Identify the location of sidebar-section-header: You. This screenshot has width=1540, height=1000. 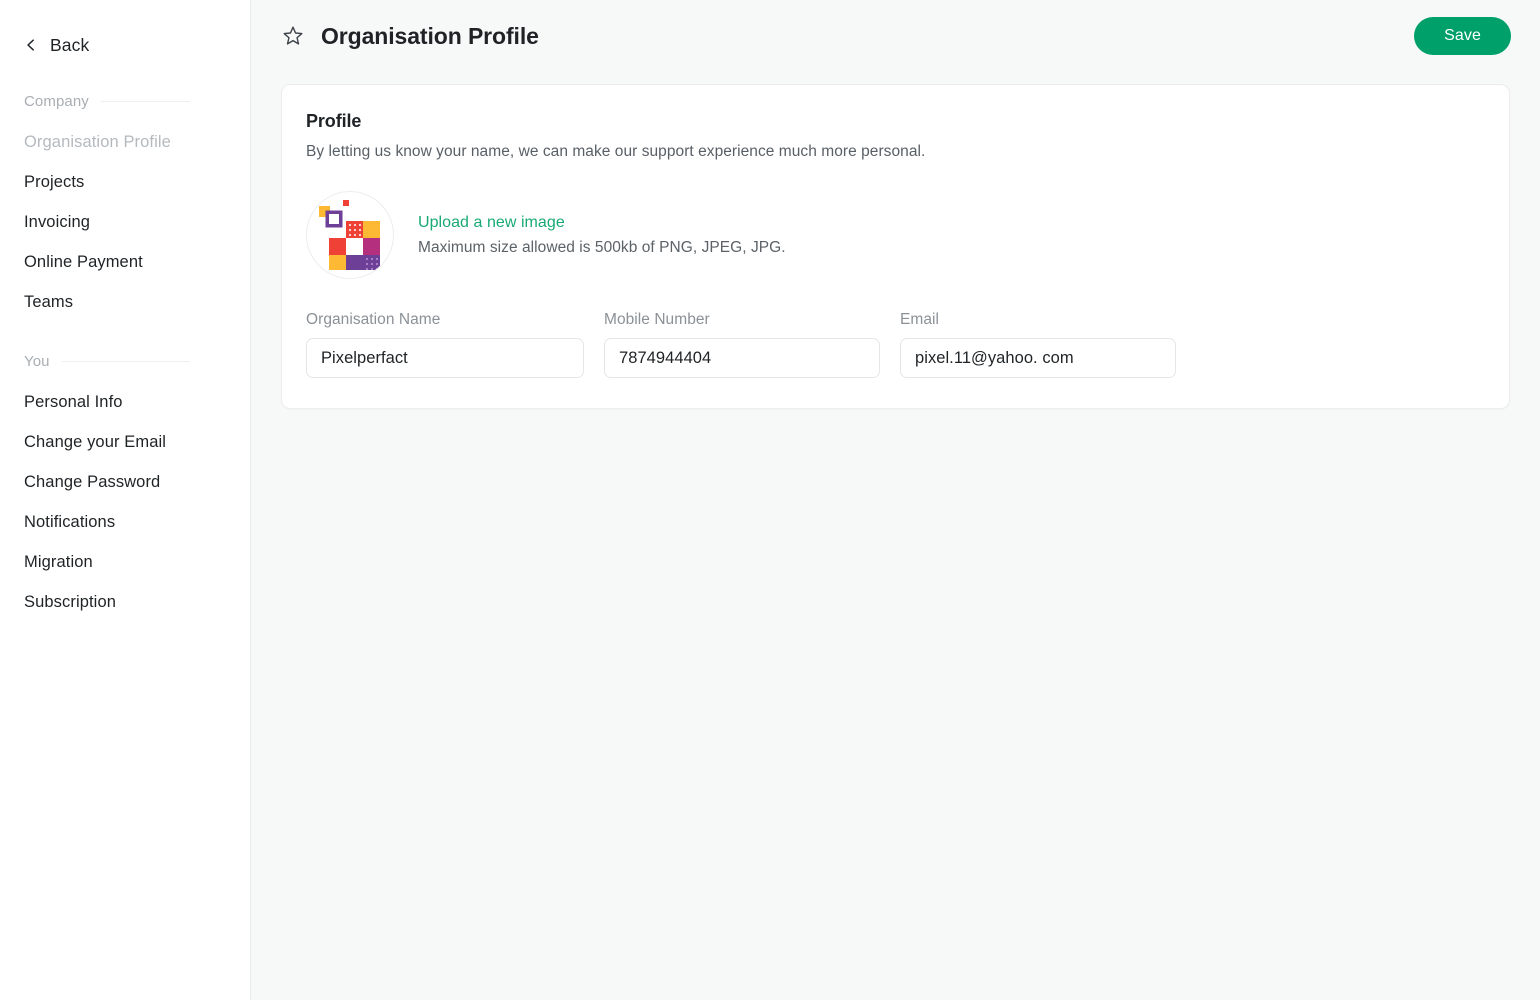
(125, 361).